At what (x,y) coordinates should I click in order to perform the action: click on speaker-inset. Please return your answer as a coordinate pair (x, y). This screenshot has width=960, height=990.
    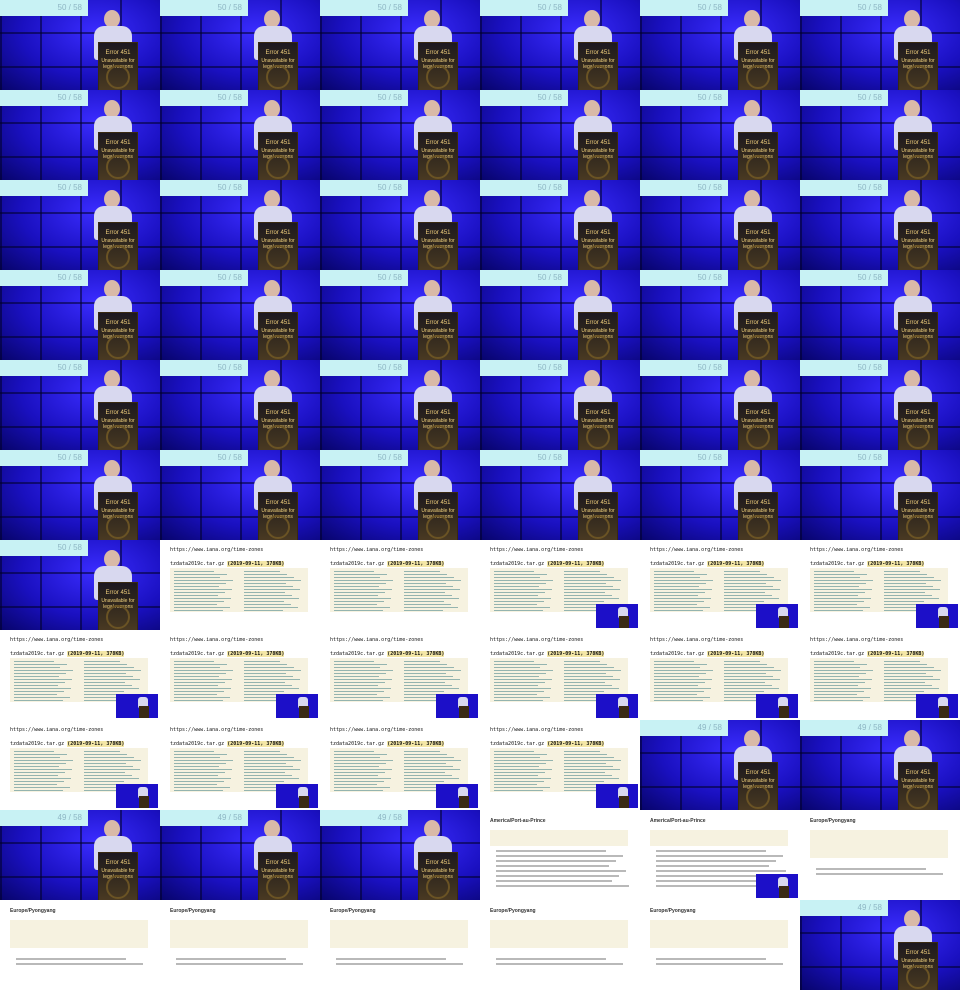
    Looking at the image, I should click on (937, 616).